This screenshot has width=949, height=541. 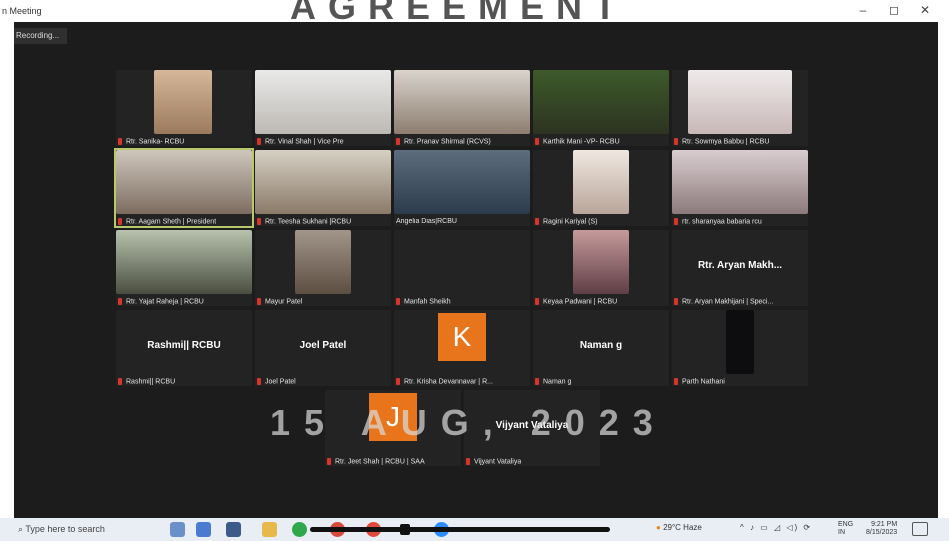 I want to click on participant-tile: Rashmi|| RCBU Rashmi|| RCBU, so click(x=184, y=348).